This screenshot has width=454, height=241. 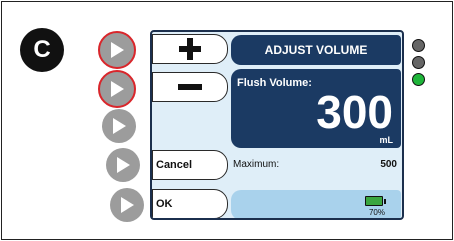 I want to click on plus-icon, so click(x=190, y=49).